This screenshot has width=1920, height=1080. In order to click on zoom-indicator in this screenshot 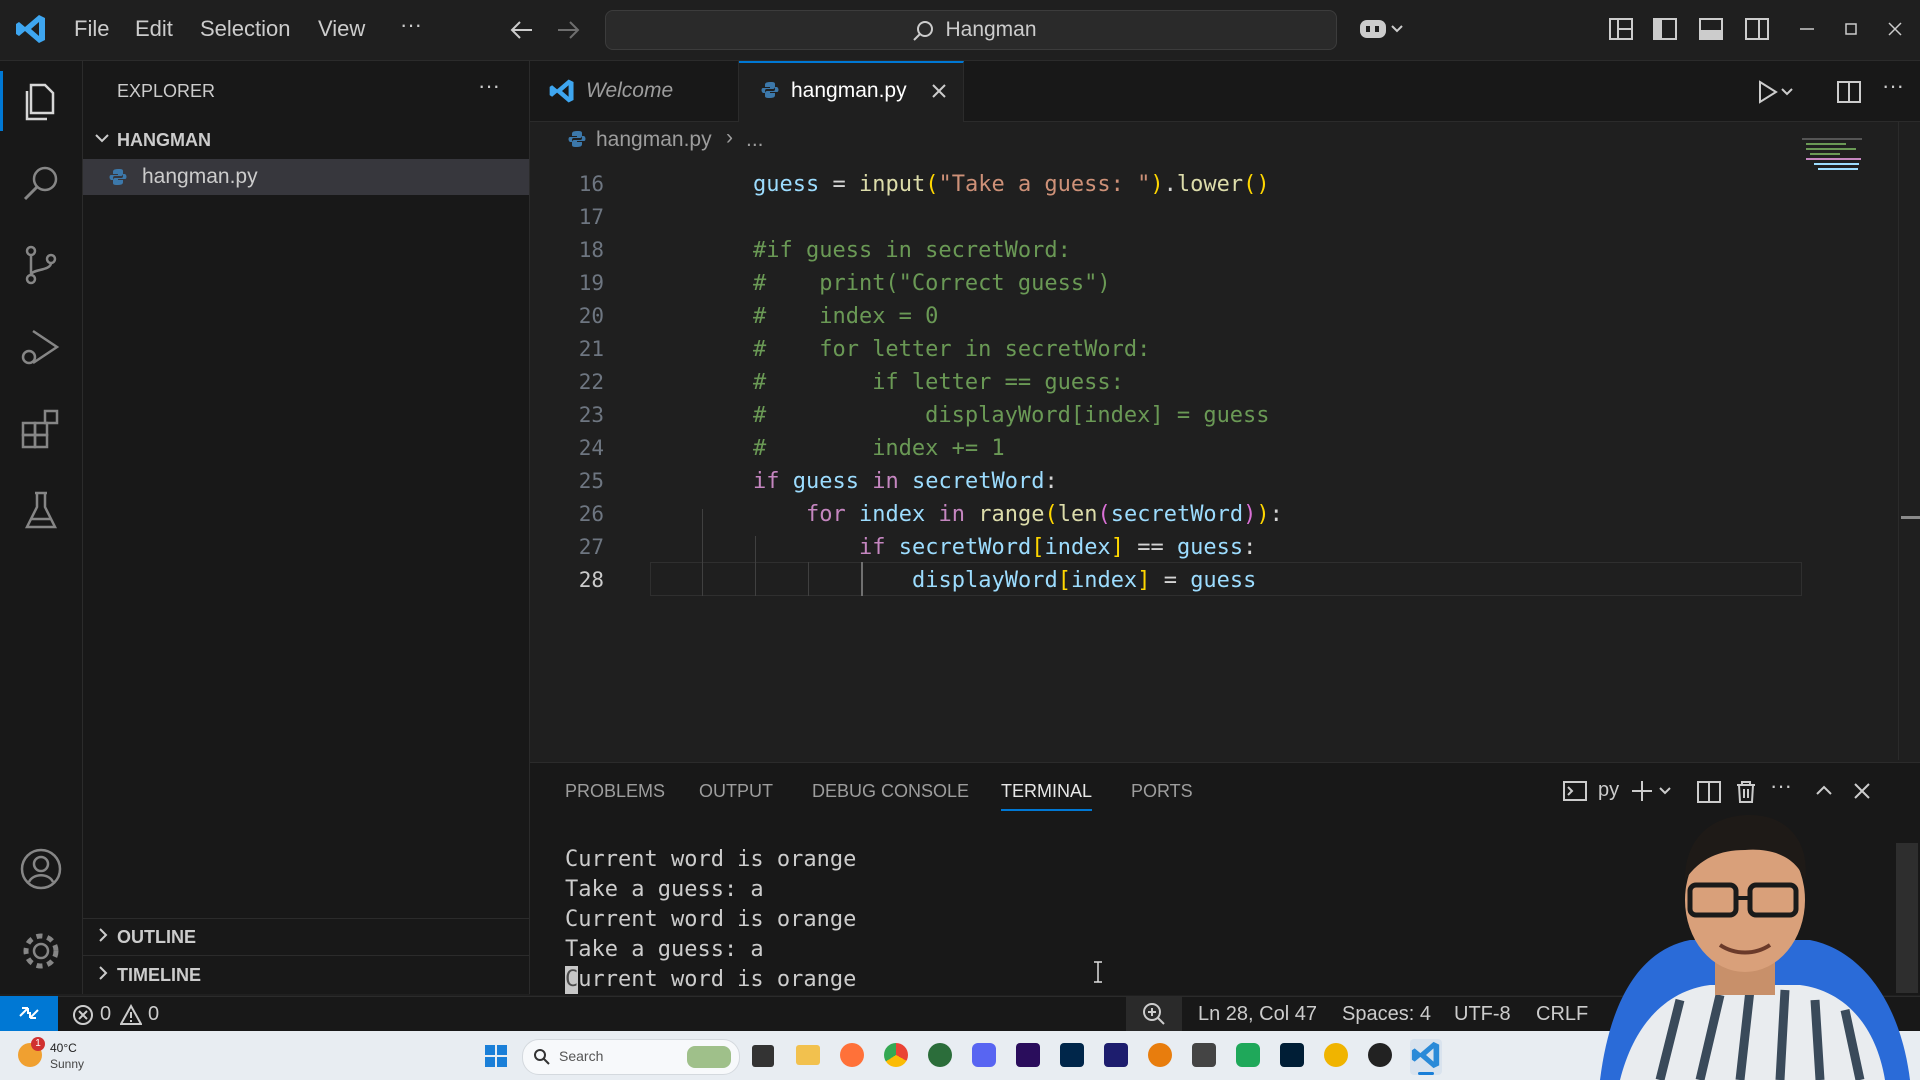, I will do `click(1154, 1014)`.